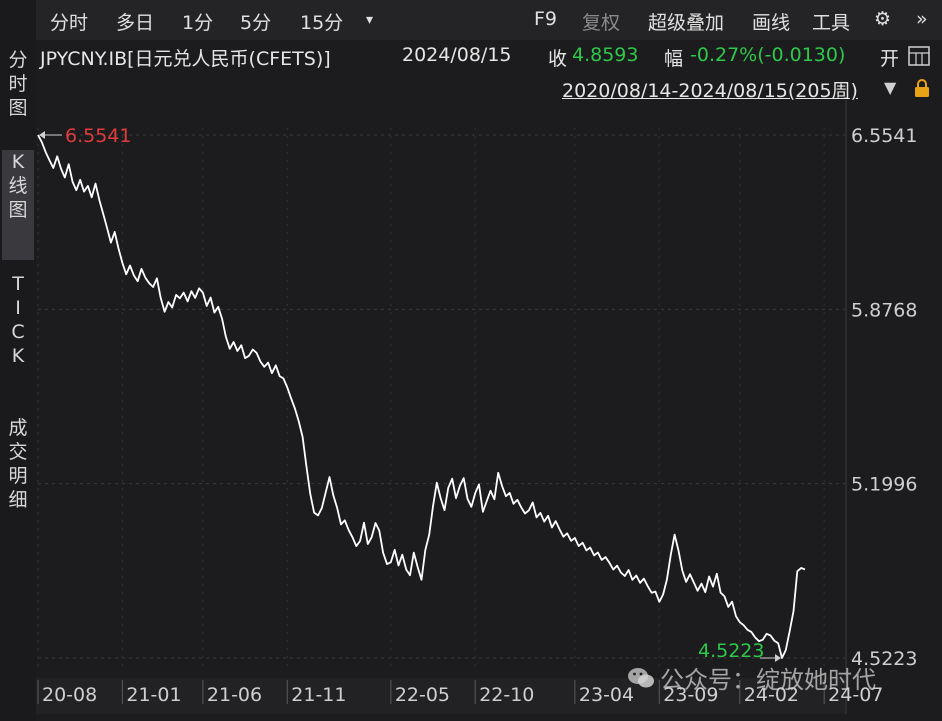  I want to click on x-tick-label: 22-05, so click(422, 695).